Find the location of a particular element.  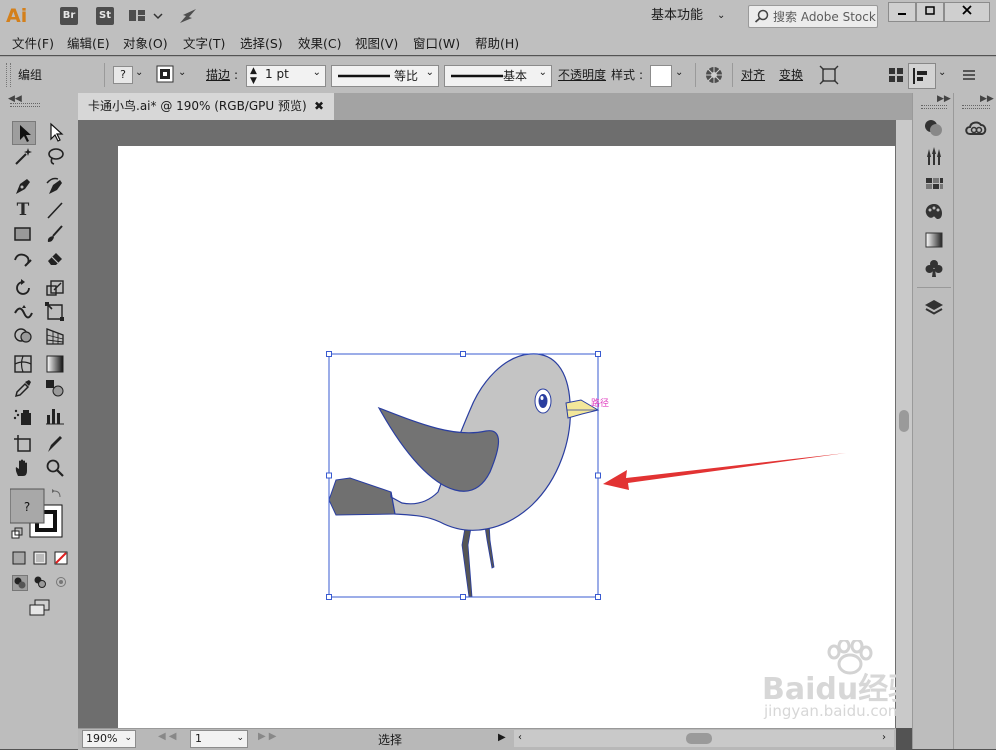

horizontal-scrollbar: ‹ › is located at coordinates (704, 738).